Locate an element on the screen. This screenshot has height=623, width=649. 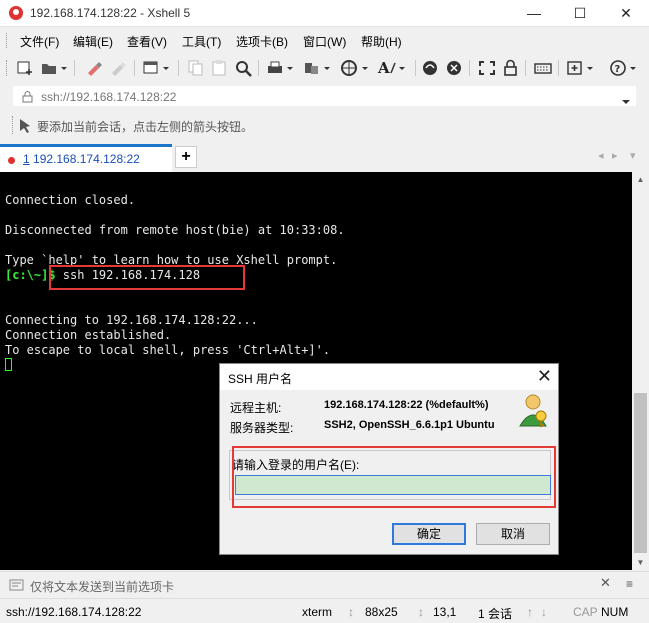
open-folder-icon is located at coordinates (53, 68).